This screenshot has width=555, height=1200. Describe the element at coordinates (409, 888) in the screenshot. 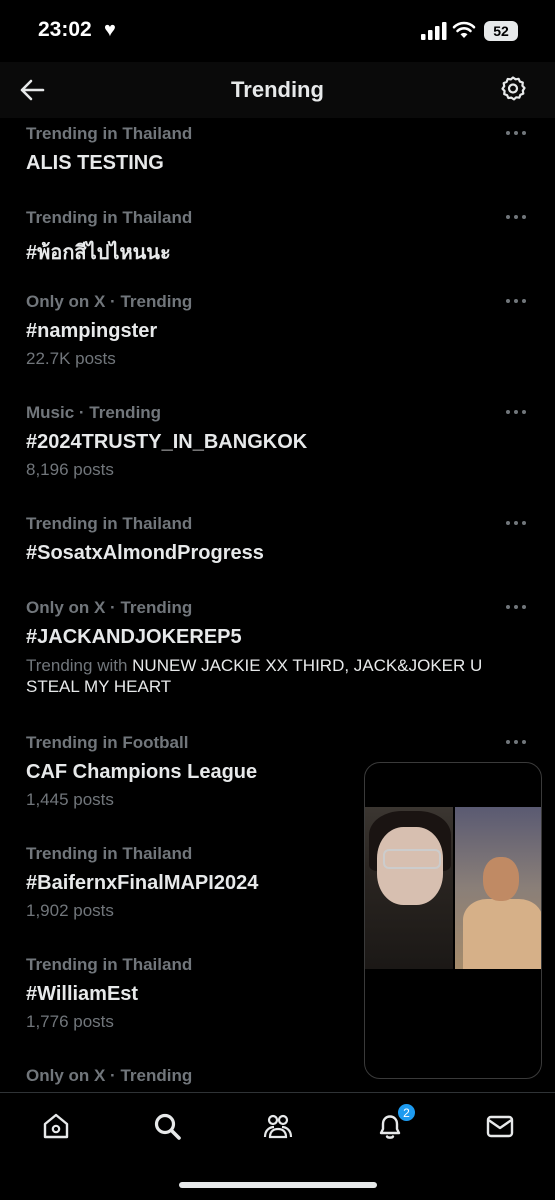

I see `video-person-left` at that location.